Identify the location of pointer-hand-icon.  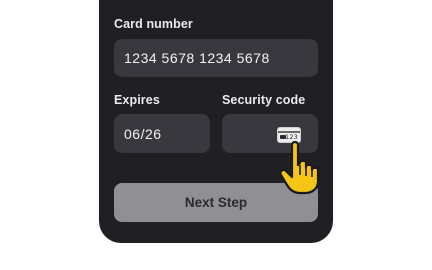
(299, 167).